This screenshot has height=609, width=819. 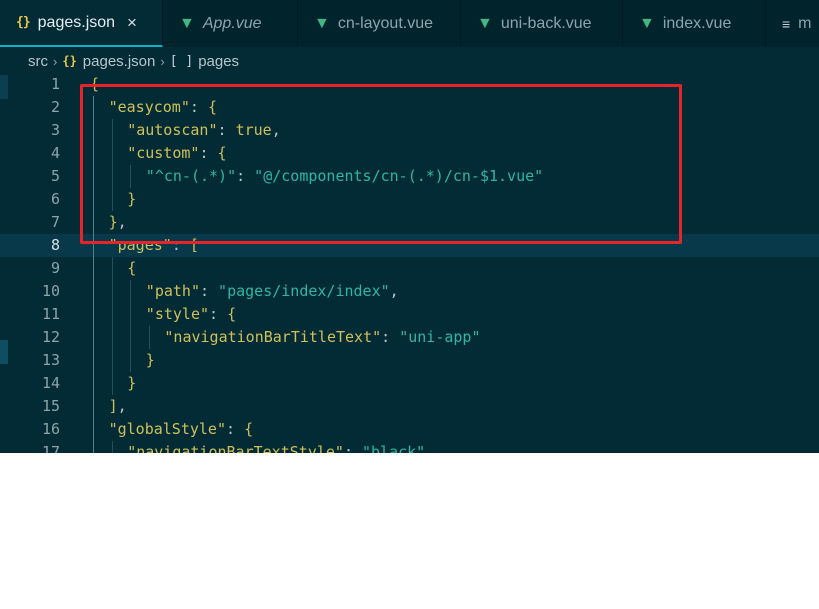 What do you see at coordinates (235, 448) in the screenshot?
I see `code-token: "navigationBarTextStyle"` at bounding box center [235, 448].